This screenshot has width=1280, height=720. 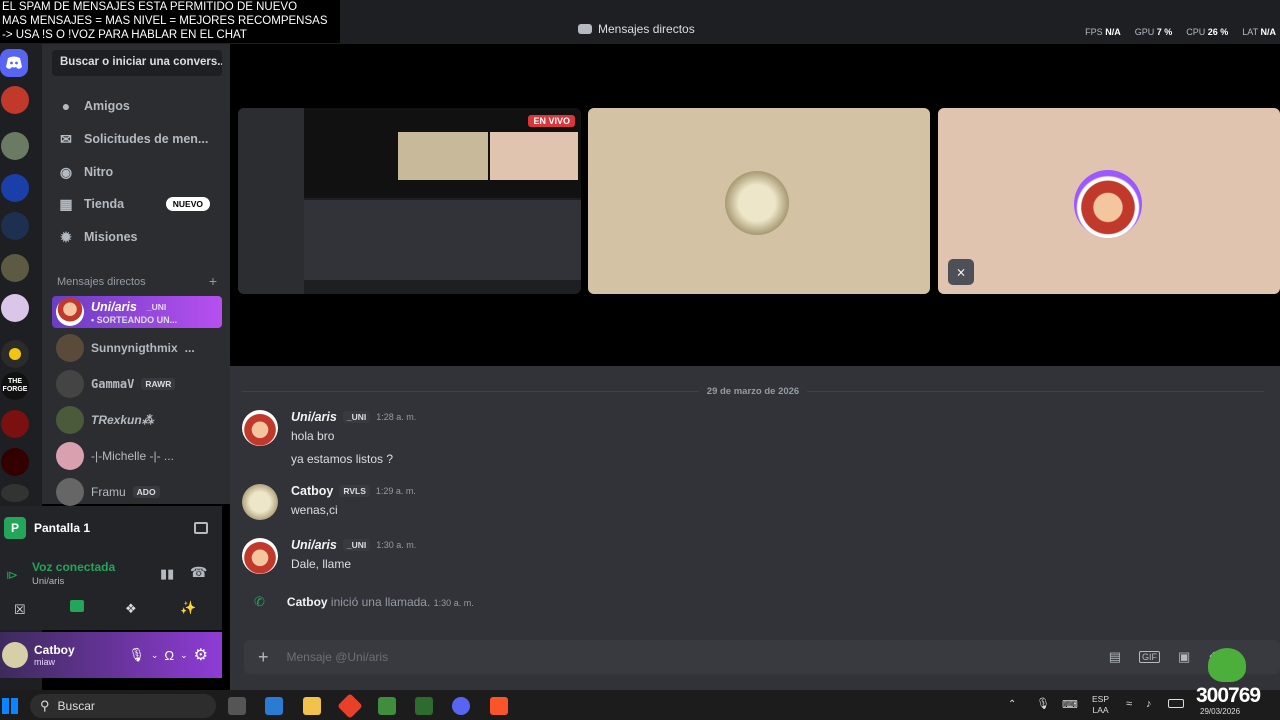 I want to click on dm-section-header: Mensajes directos +, so click(x=137, y=281).